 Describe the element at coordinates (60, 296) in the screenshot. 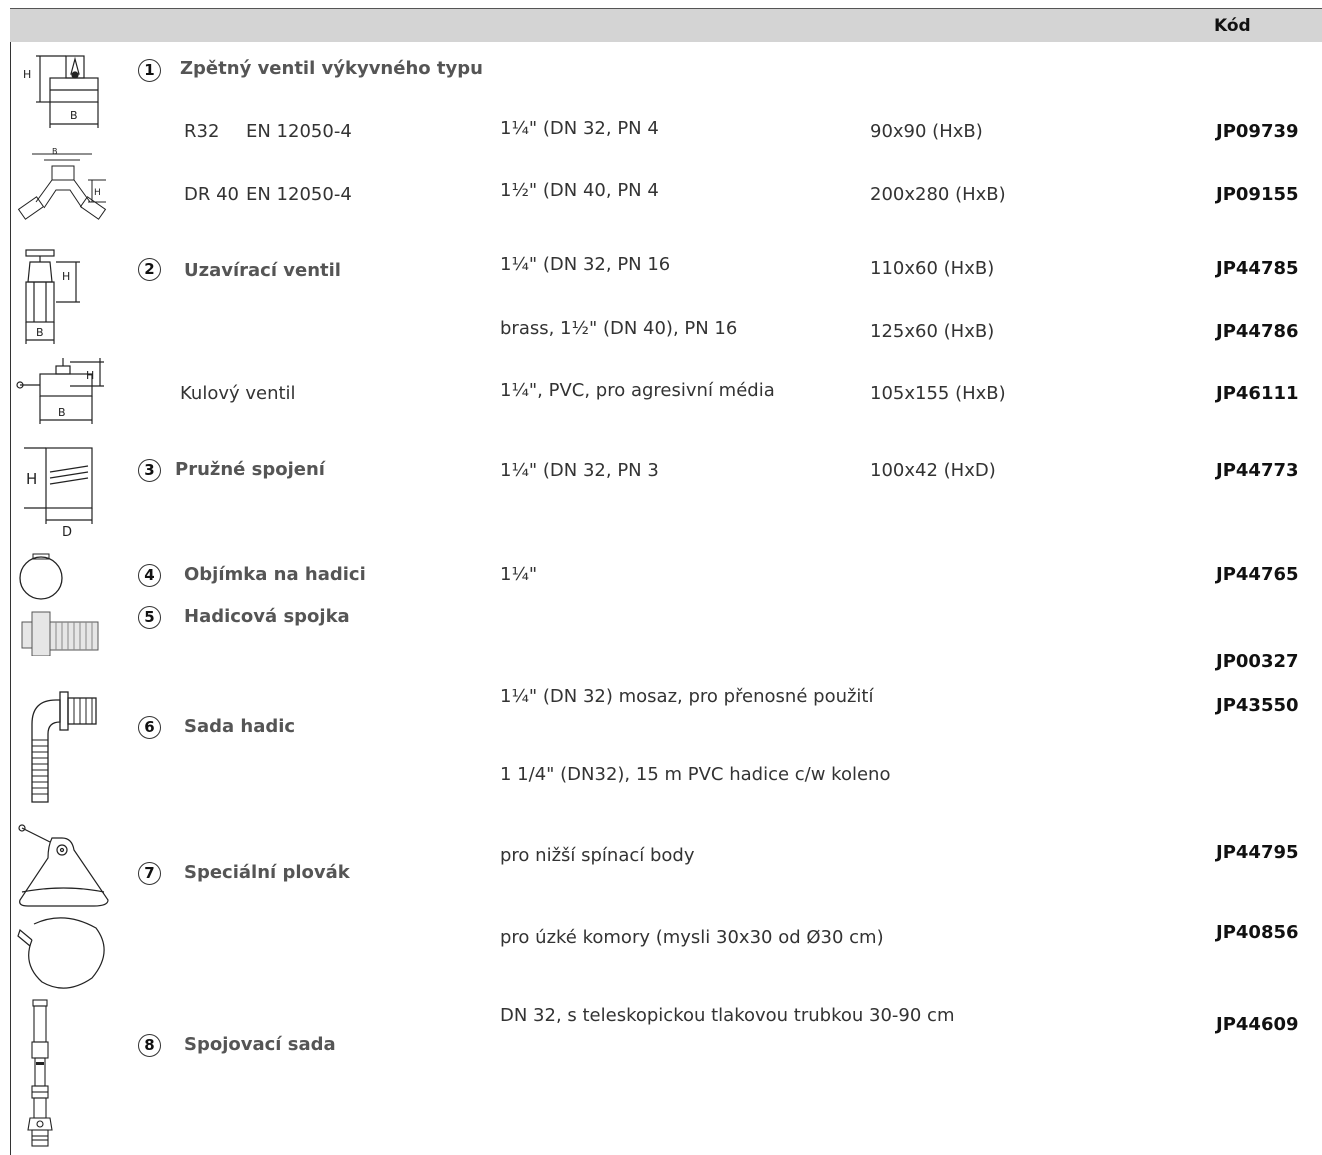

I see `gate-valve-drawing-icon: H B` at that location.